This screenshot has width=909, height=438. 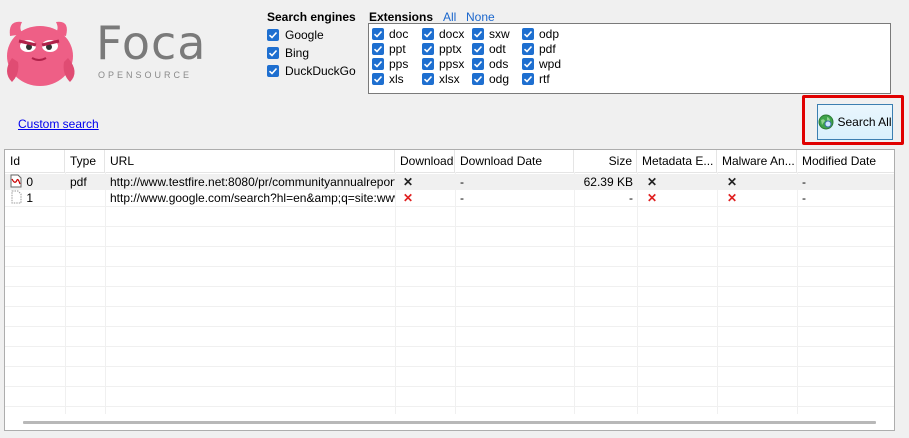 What do you see at coordinates (151, 43) in the screenshot?
I see `logo-wordmark: Foca` at bounding box center [151, 43].